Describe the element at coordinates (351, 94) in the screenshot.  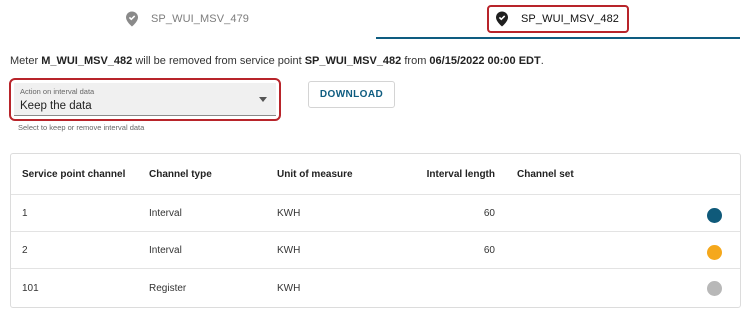
I see `download-button: DOWNLOAD` at that location.